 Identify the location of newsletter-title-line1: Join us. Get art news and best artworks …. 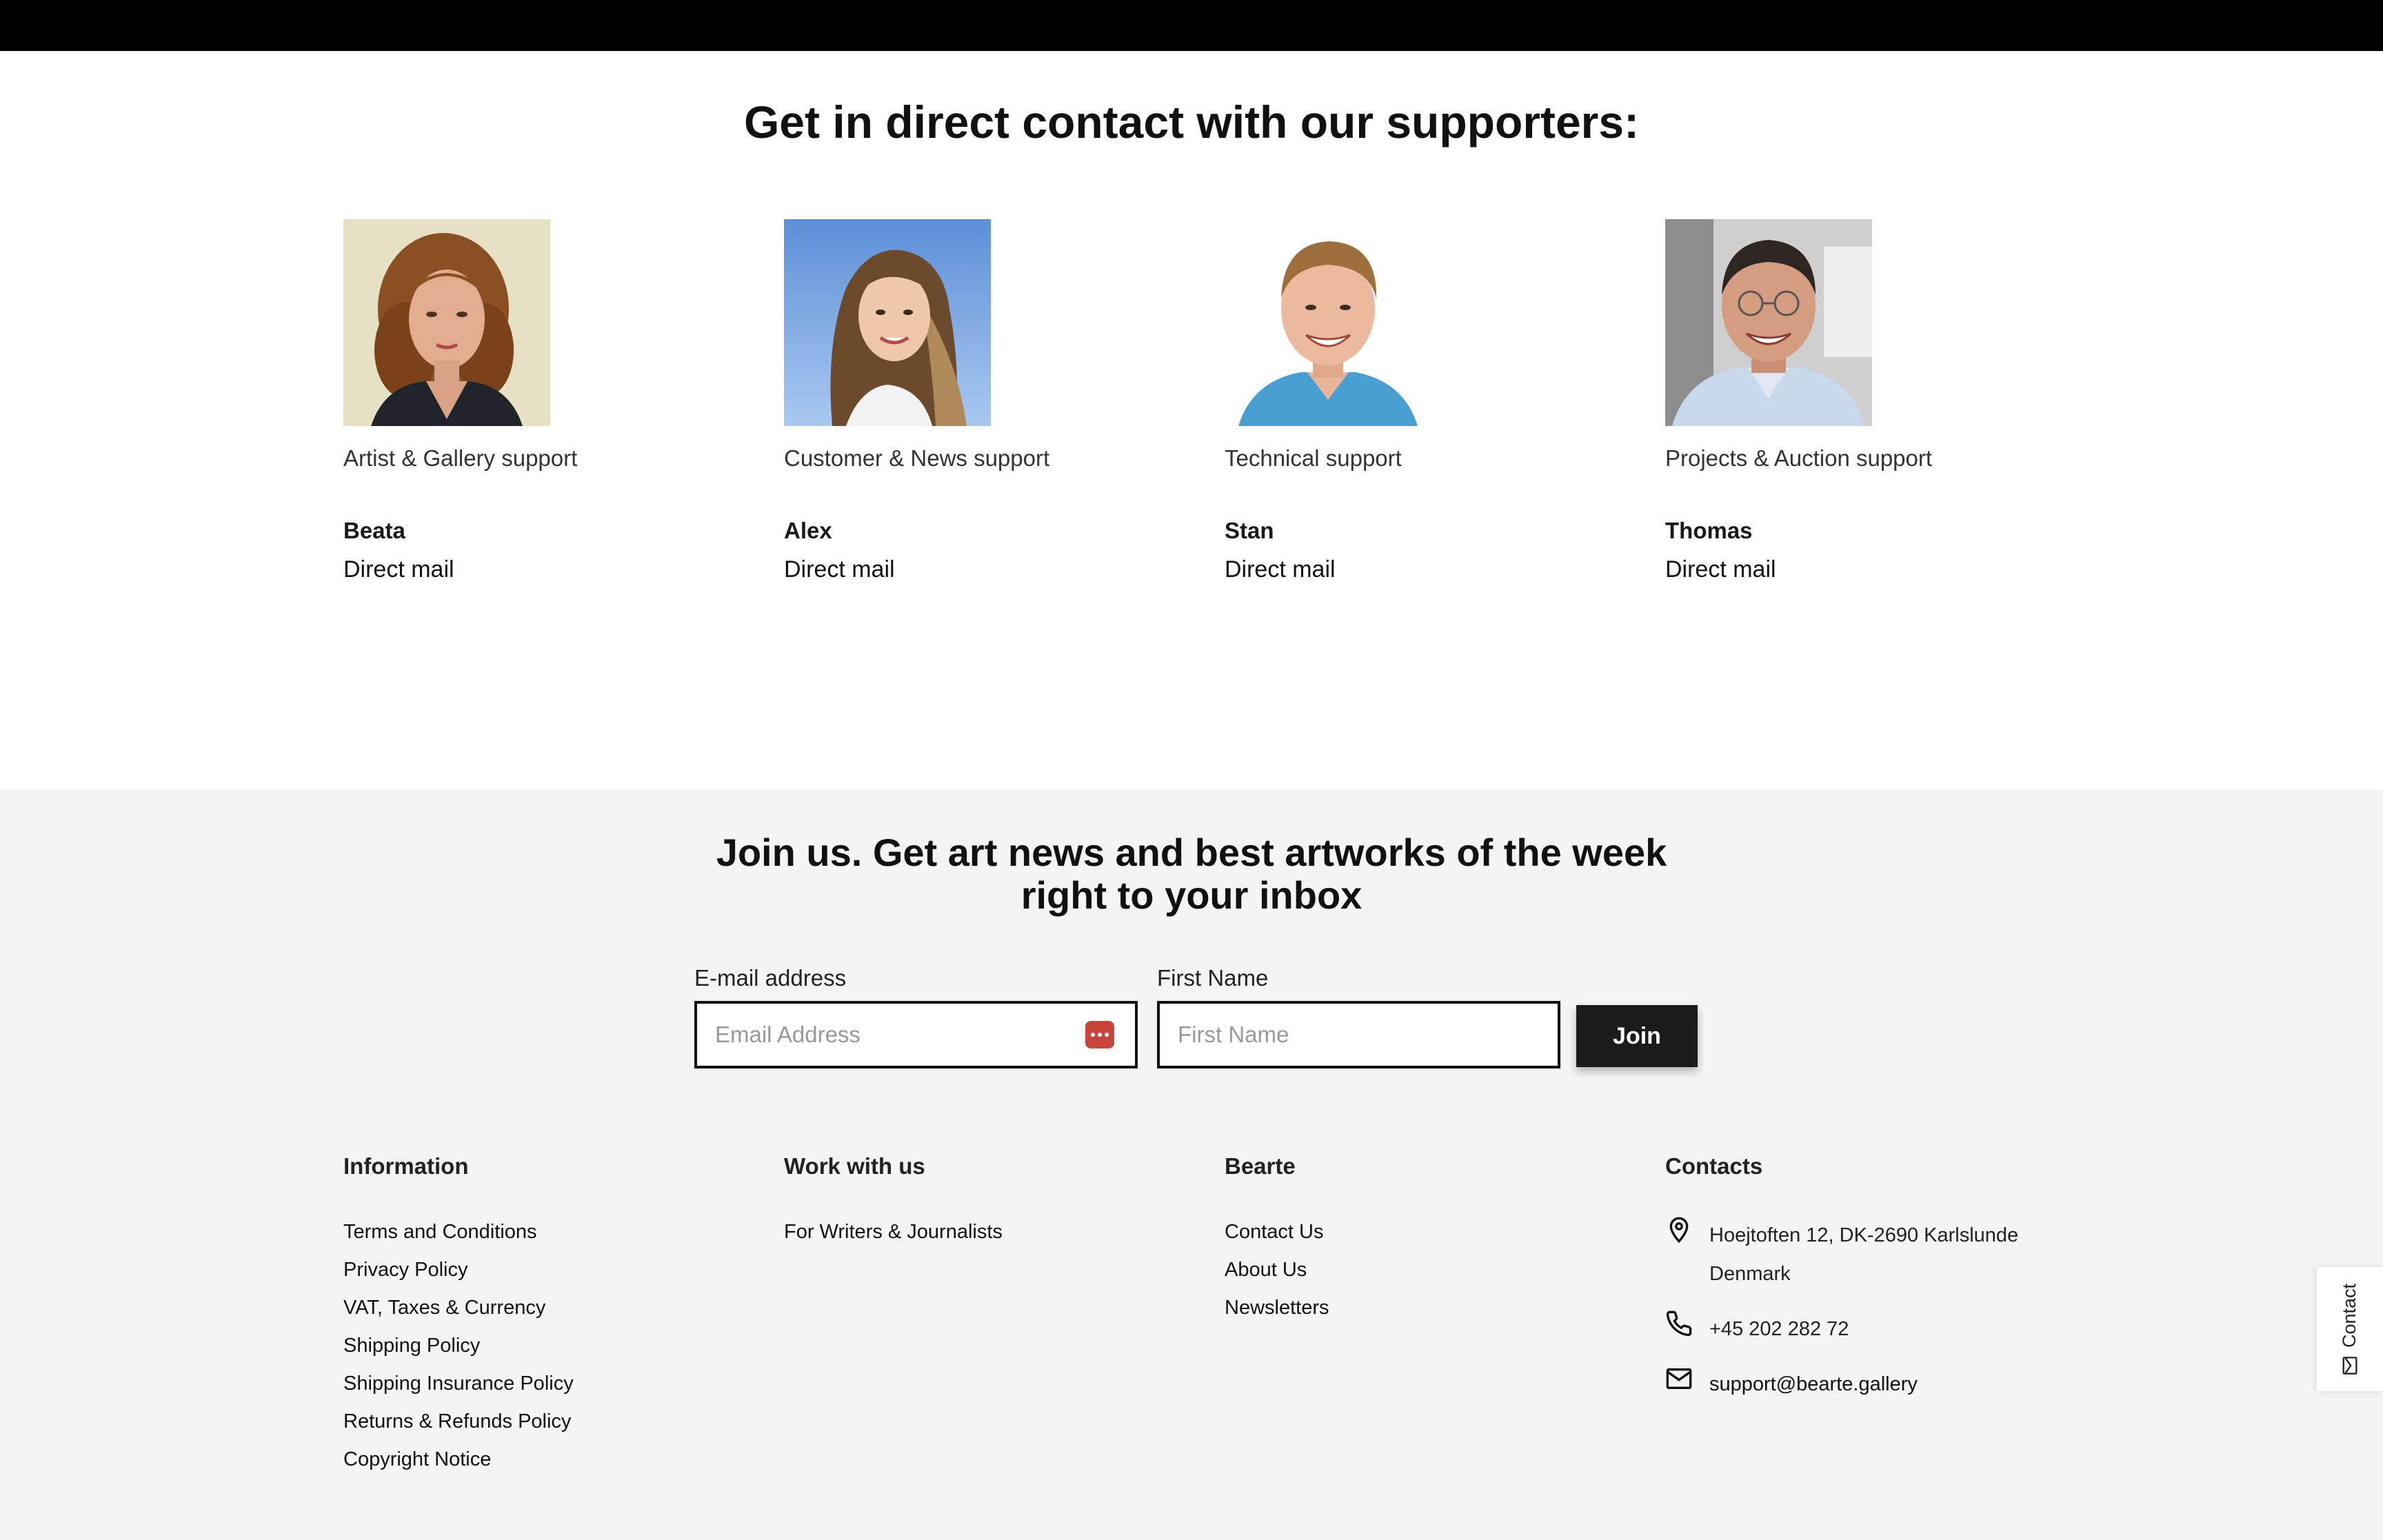
(1191, 853).